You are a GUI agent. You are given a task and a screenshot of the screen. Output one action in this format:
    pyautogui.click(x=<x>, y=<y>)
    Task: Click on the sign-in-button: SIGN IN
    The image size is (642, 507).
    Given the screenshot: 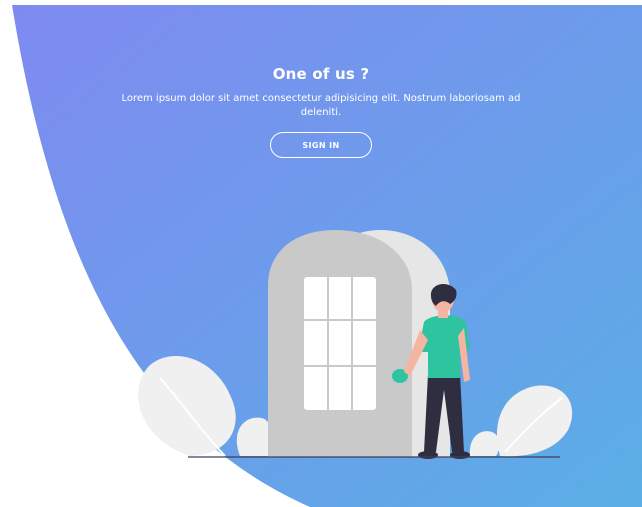 What is the action you would take?
    pyautogui.click(x=321, y=145)
    